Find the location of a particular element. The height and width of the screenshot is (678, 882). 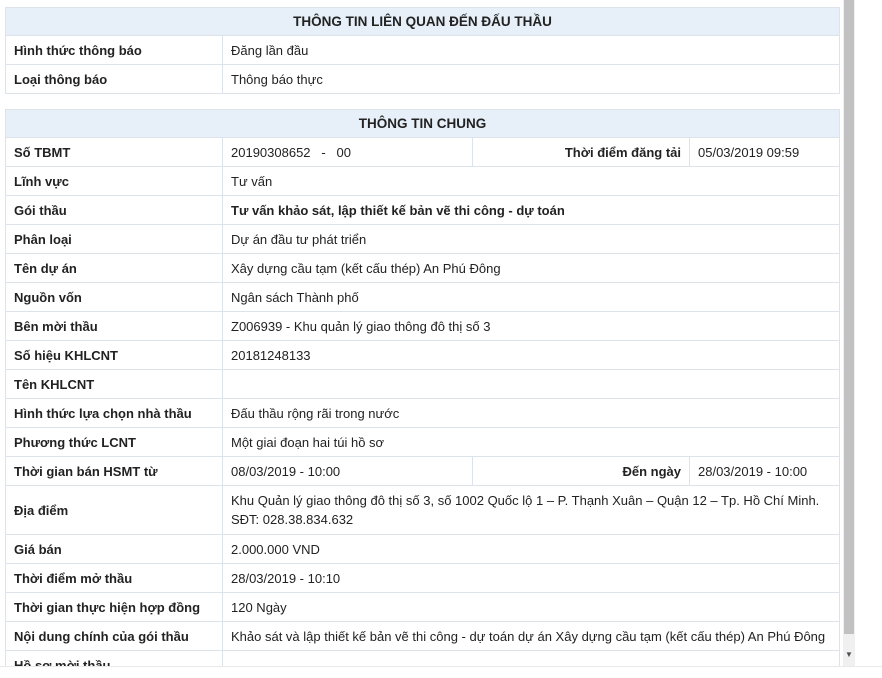

row-label: Số TBMT is located at coordinates (114, 152).